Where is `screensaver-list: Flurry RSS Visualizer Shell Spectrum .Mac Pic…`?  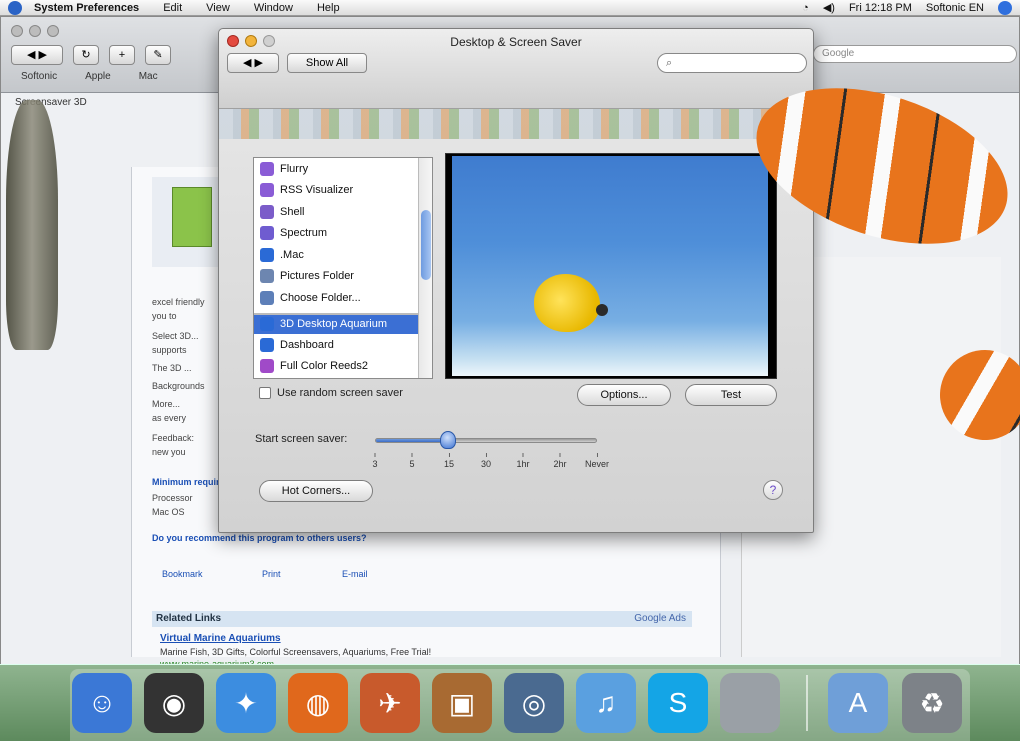
screensaver-list: Flurry RSS Visualizer Shell Spectrum .Mac Pic… is located at coordinates (343, 268).